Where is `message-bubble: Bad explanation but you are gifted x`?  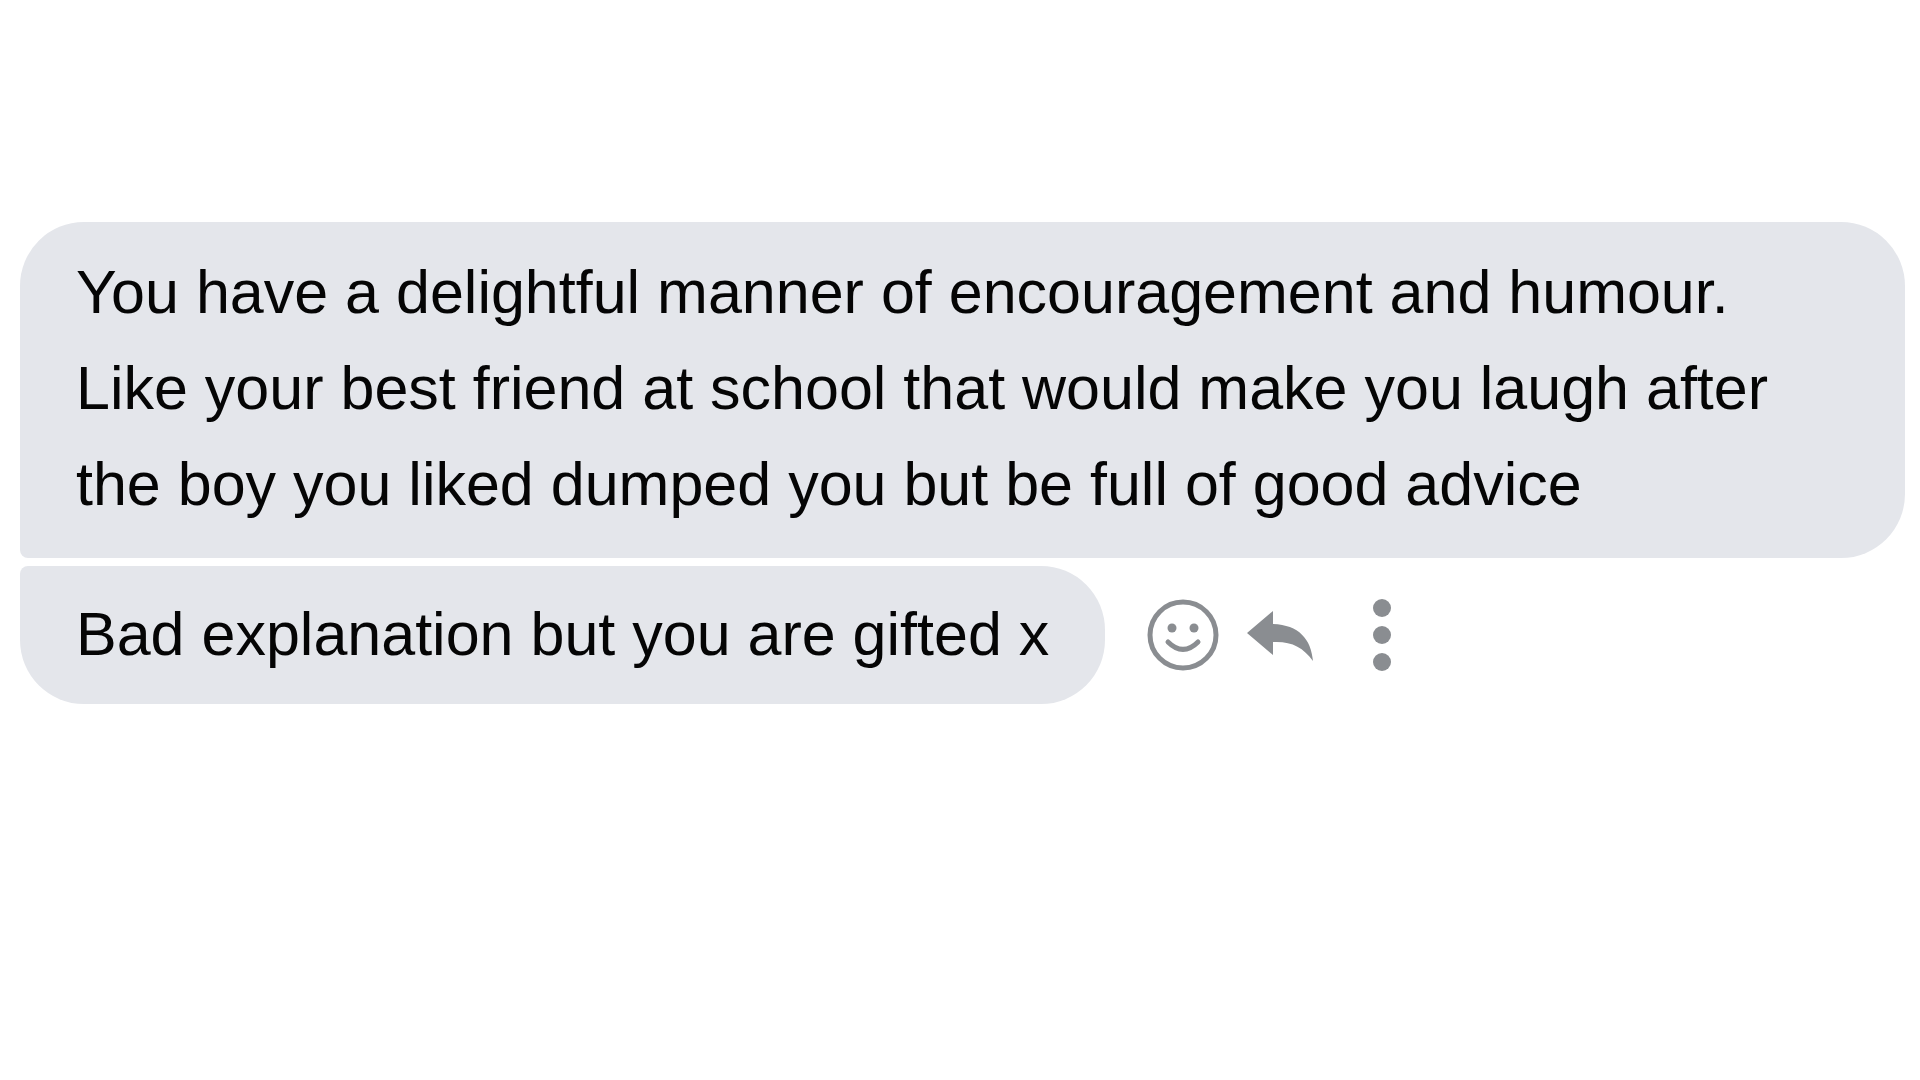 message-bubble: Bad explanation but you are gifted x is located at coordinates (563, 635).